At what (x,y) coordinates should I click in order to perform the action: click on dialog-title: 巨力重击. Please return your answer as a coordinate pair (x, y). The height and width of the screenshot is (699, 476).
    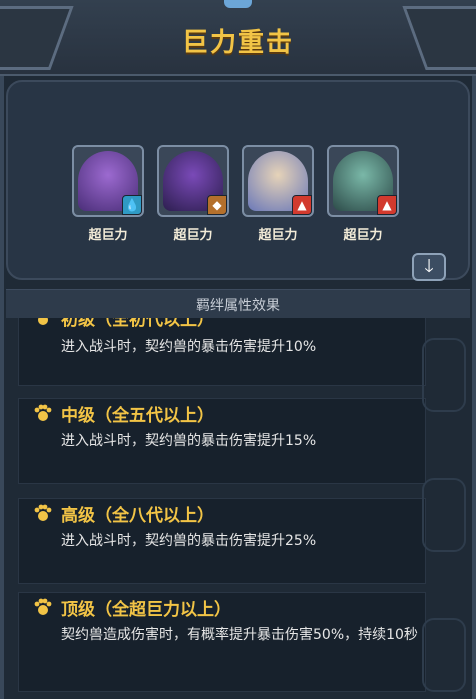
    Looking at the image, I should click on (237, 43).